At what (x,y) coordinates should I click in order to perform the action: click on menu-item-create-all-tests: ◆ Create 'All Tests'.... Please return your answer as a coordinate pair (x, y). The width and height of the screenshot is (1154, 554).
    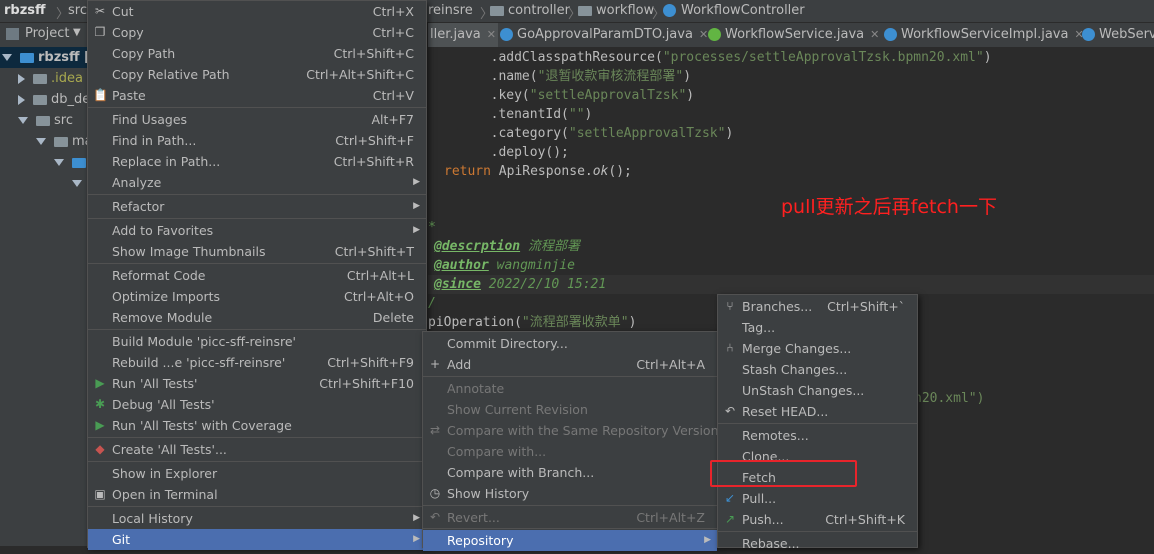
    Looking at the image, I should click on (257, 449).